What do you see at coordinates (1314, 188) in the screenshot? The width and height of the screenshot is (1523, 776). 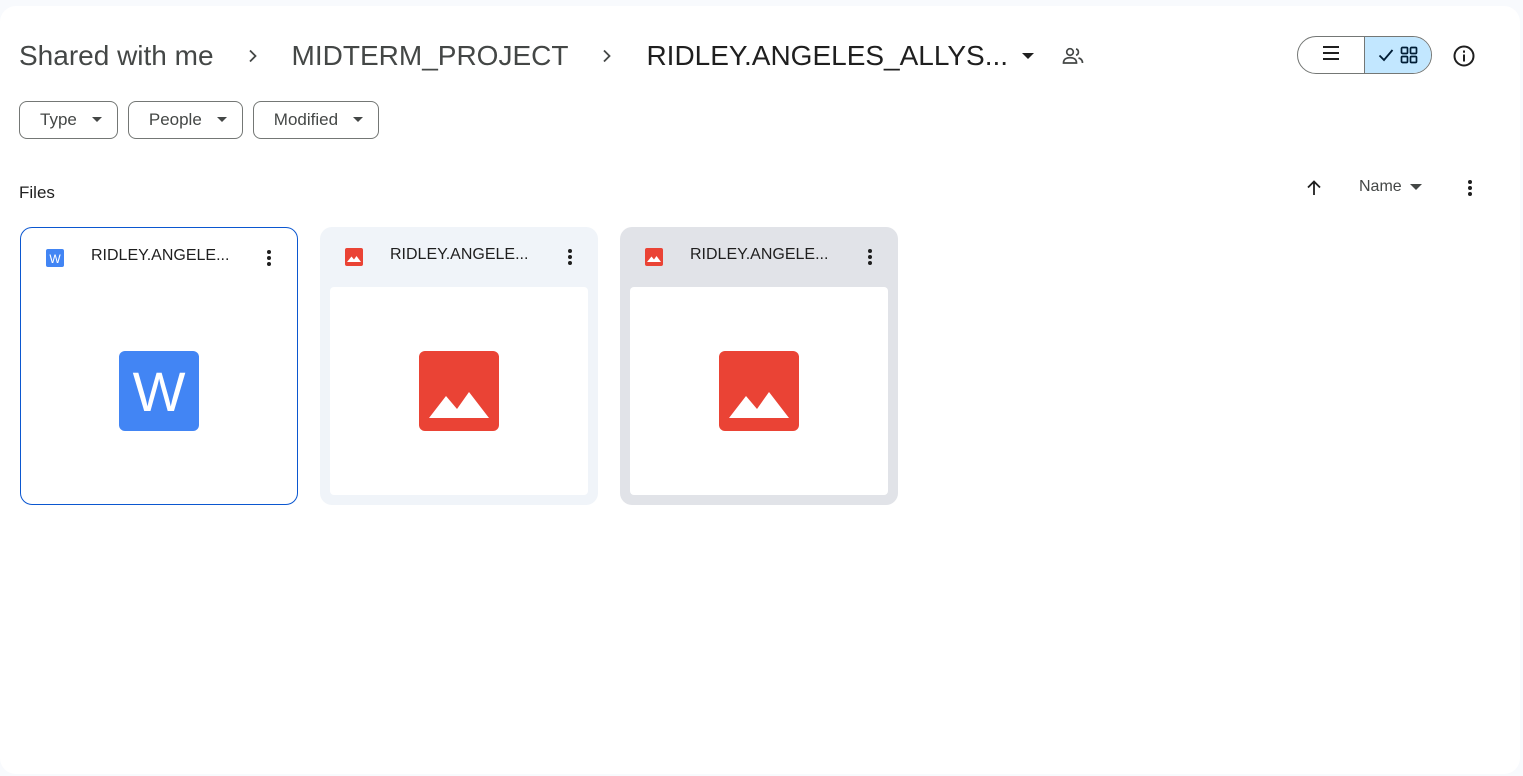 I see `arrow-up-icon` at bounding box center [1314, 188].